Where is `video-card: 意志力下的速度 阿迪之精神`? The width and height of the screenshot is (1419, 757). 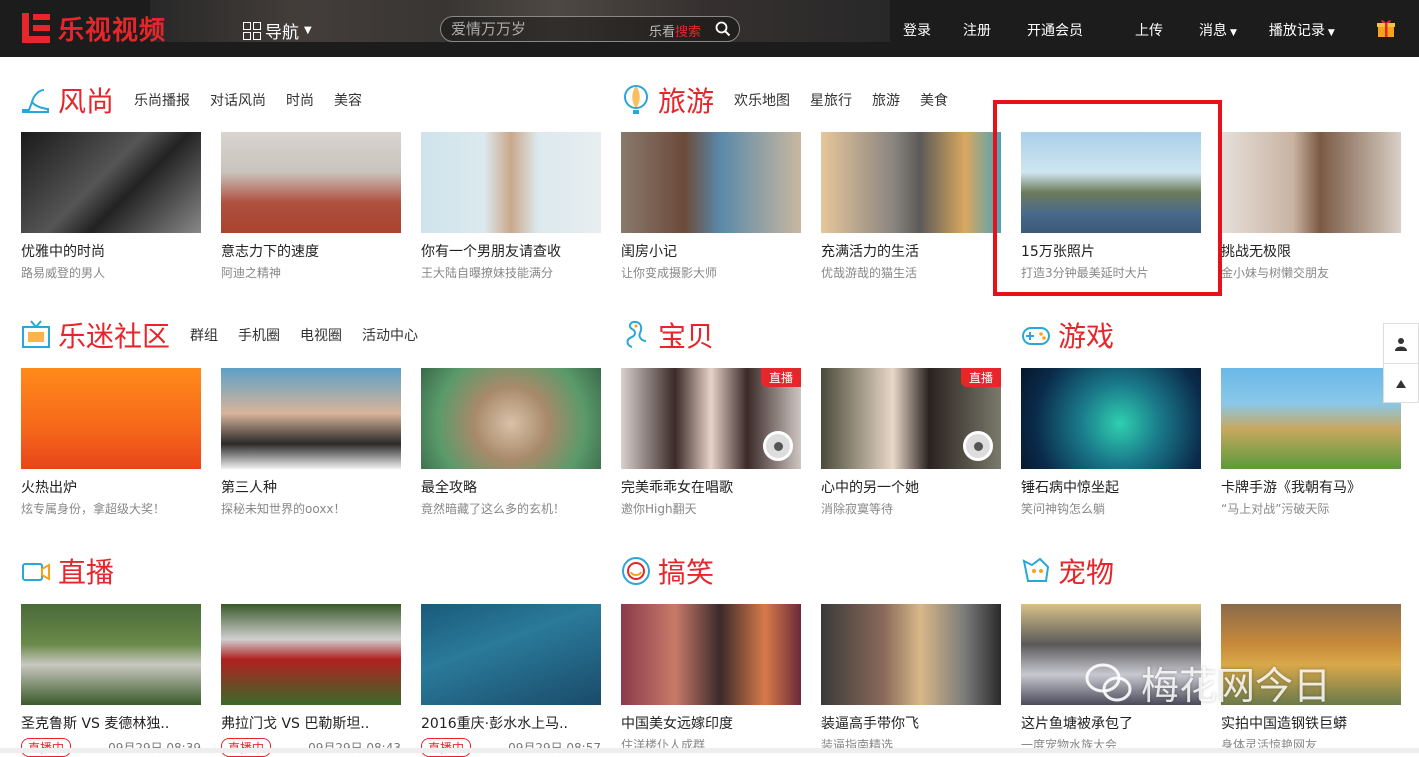 video-card: 意志力下的速度 阿迪之精神 is located at coordinates (311, 206).